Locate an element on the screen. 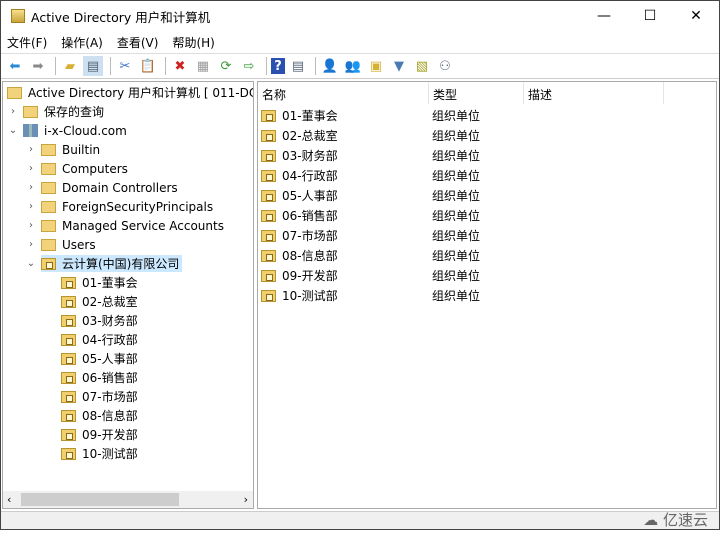  new-group-icon: 👥 is located at coordinates (353, 66).